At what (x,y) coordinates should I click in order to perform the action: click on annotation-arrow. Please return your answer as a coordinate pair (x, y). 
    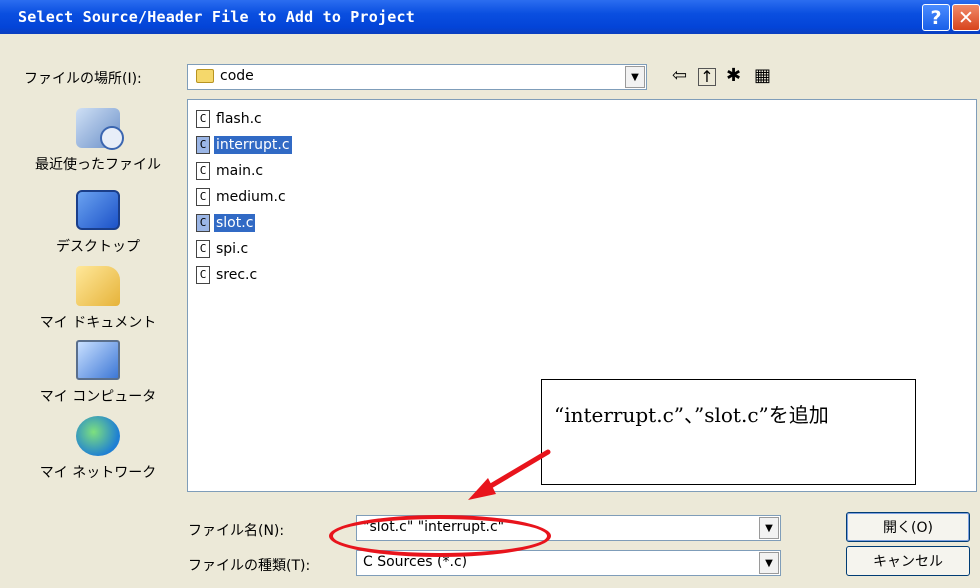
    Looking at the image, I should click on (509, 474).